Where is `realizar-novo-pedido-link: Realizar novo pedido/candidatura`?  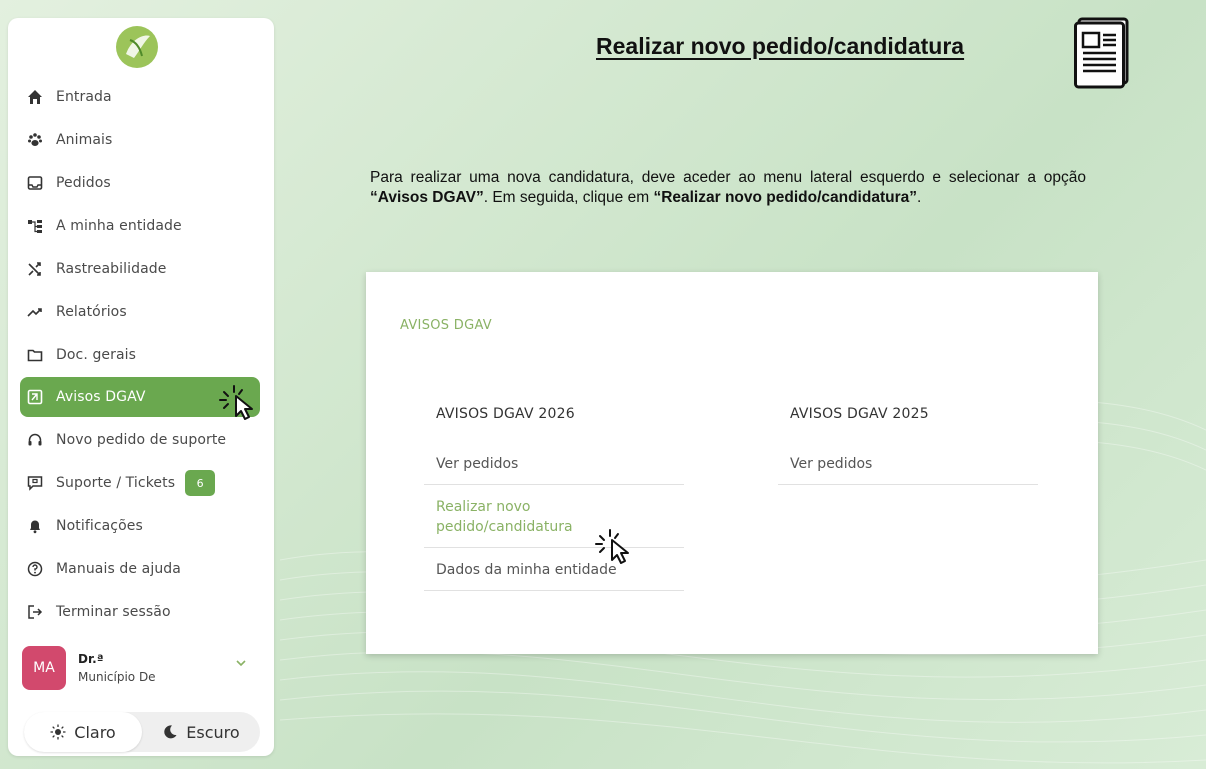
realizar-novo-pedido-link: Realizar novo pedido/candidatura is located at coordinates (554, 516).